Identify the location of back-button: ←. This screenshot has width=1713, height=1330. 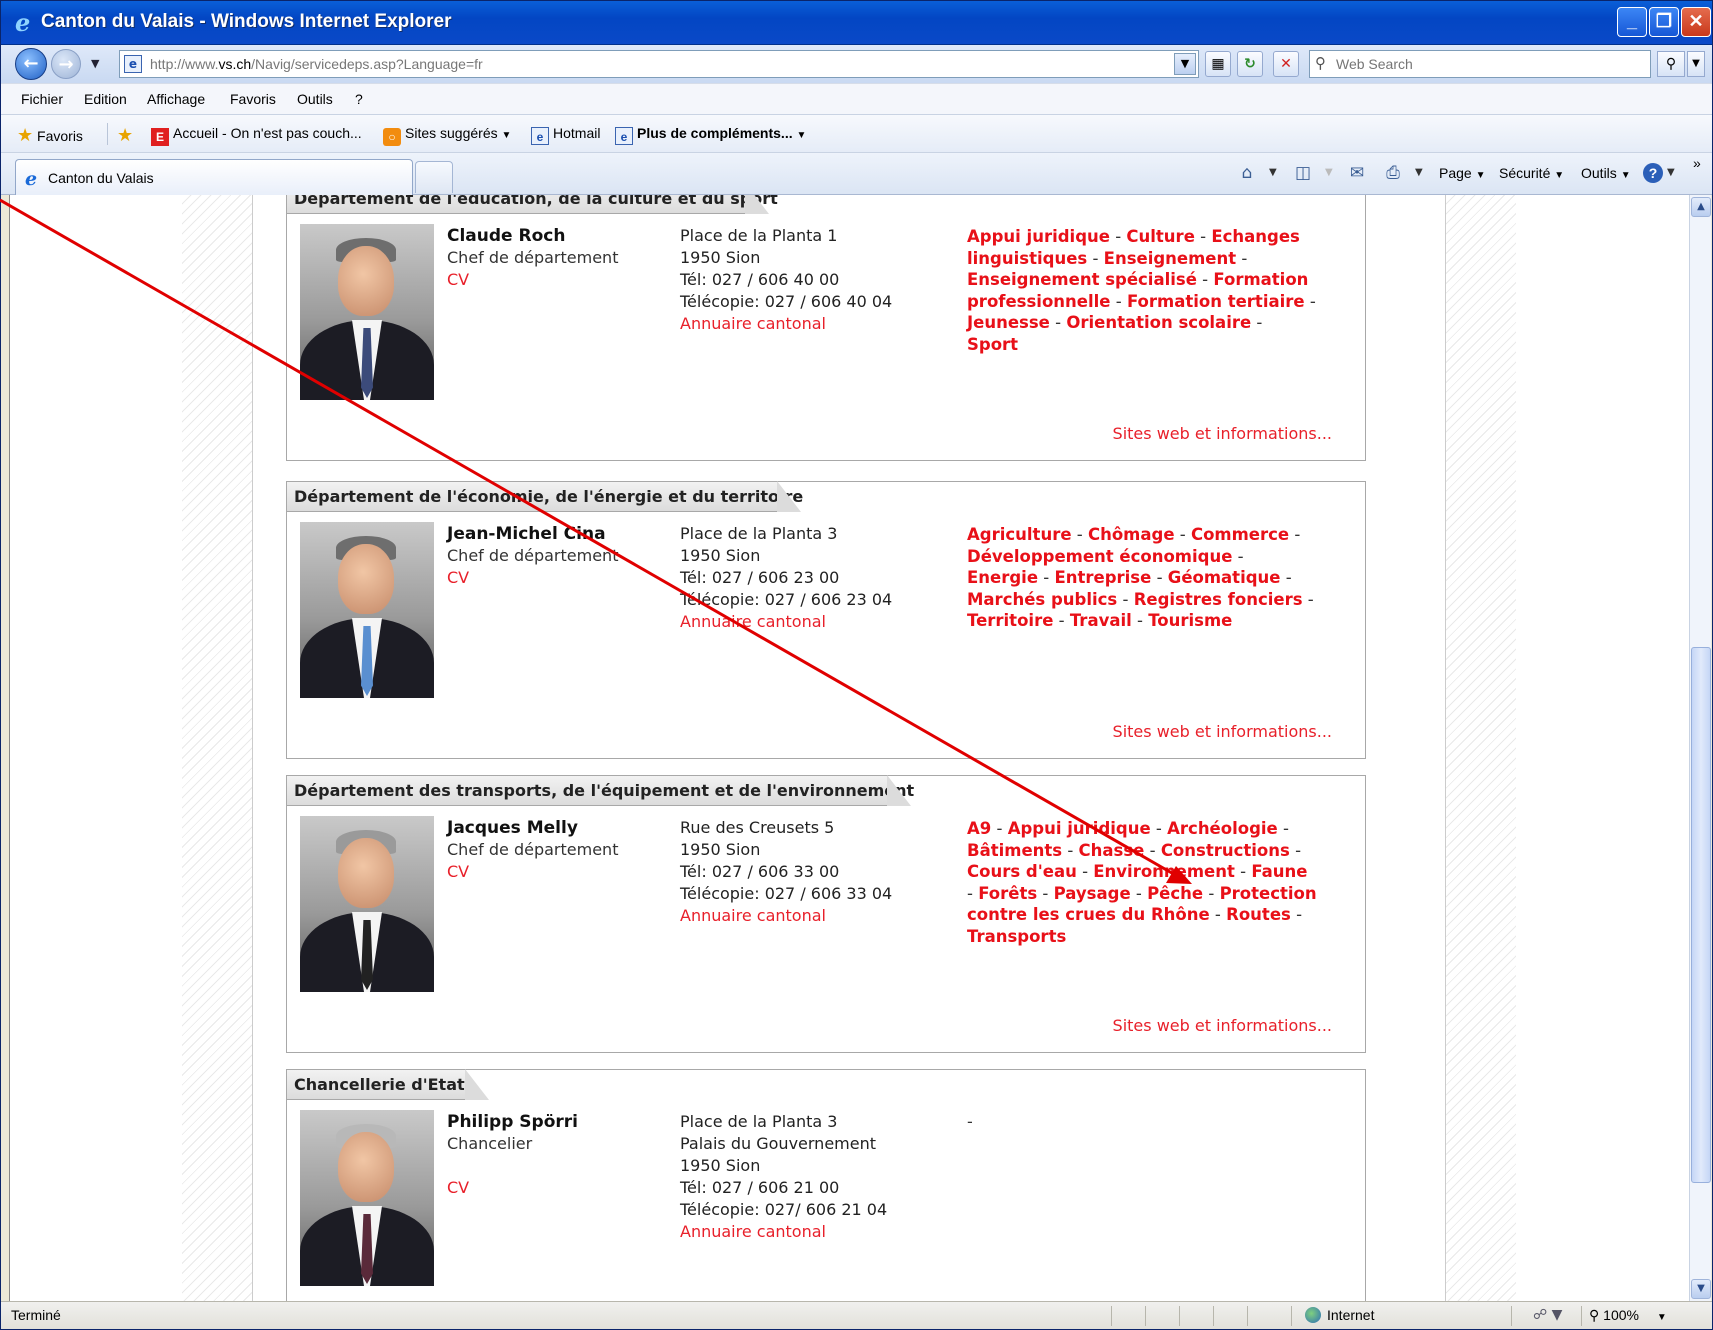
(31, 64).